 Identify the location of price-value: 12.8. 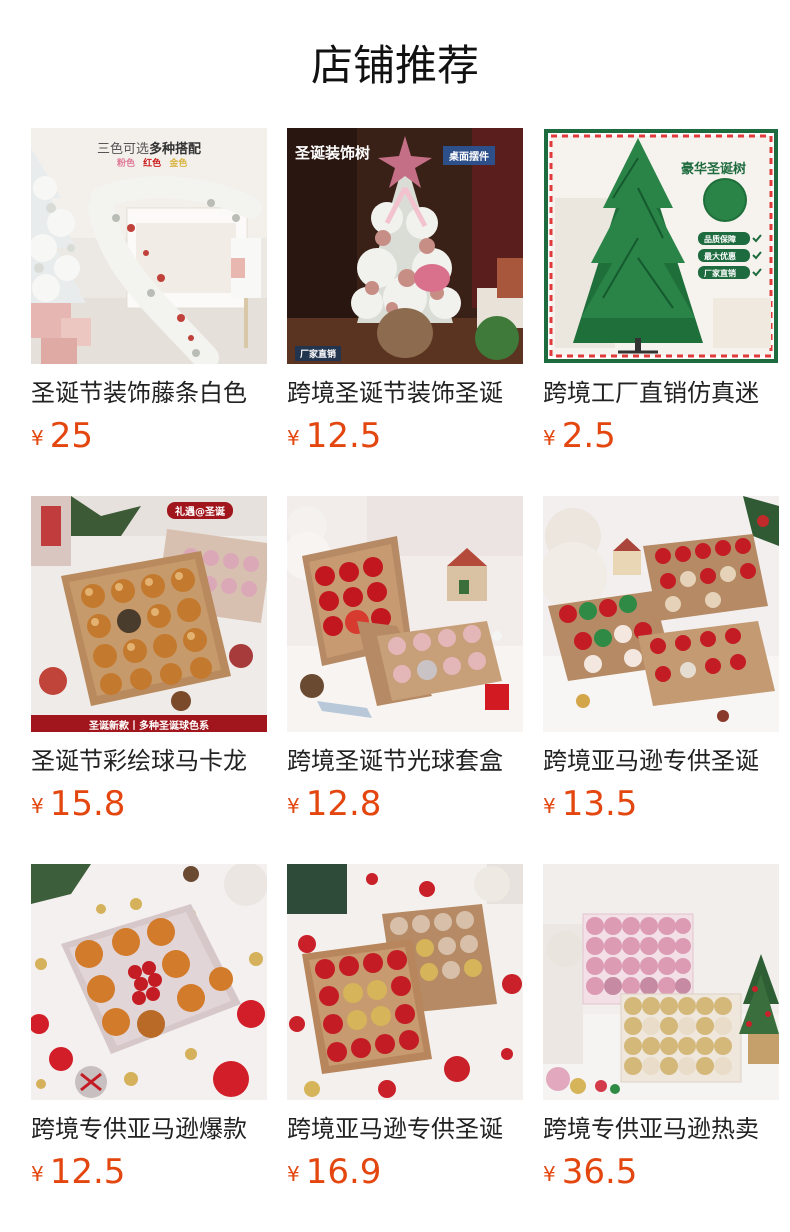
(343, 804).